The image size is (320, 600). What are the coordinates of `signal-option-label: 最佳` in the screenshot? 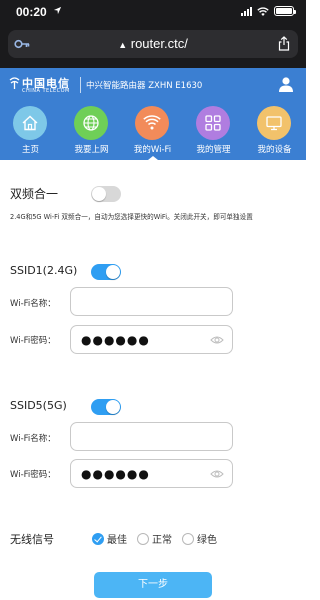 It's located at (117, 540).